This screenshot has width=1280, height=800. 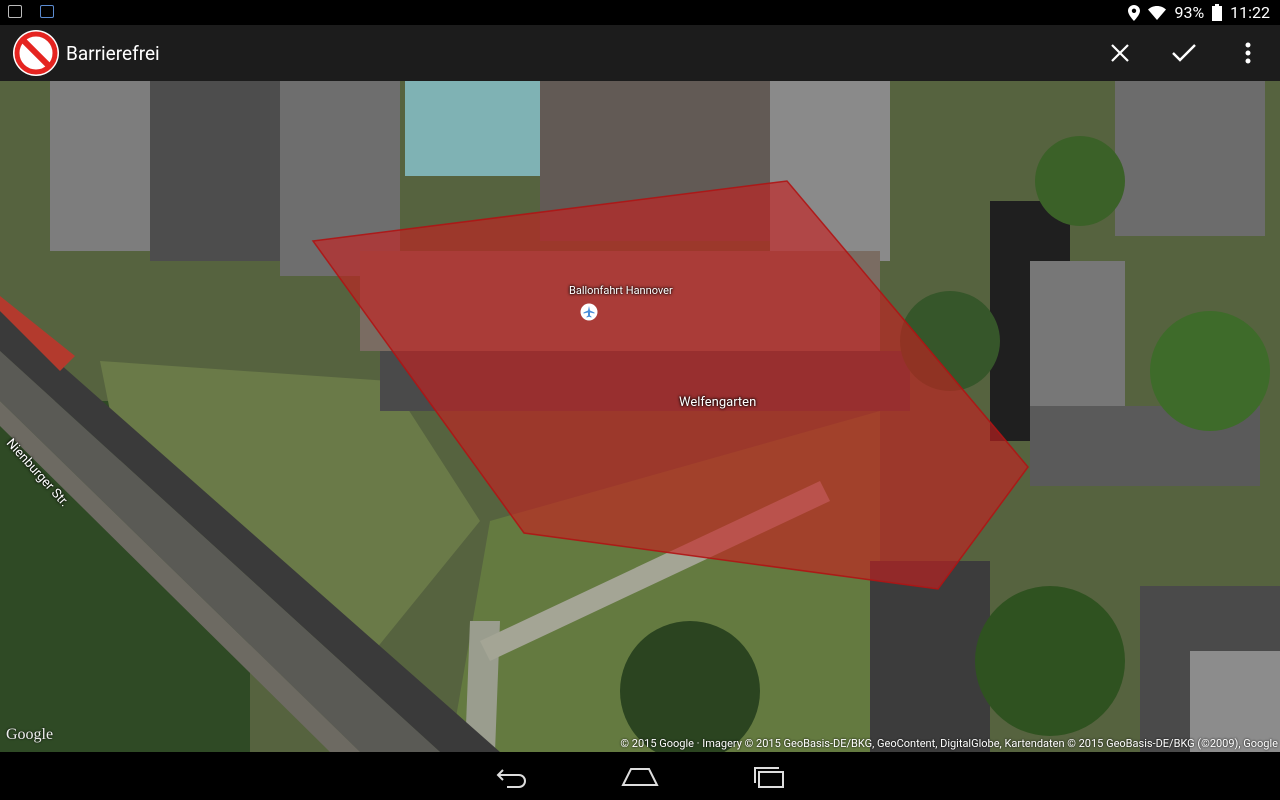 I want to click on back-button, so click(x=512, y=777).